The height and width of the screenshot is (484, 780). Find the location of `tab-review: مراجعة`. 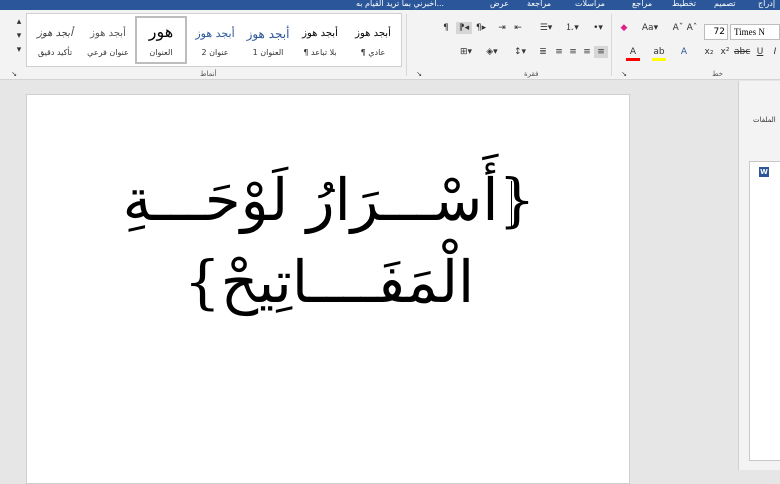

tab-review: مراجعة is located at coordinates (539, 4).